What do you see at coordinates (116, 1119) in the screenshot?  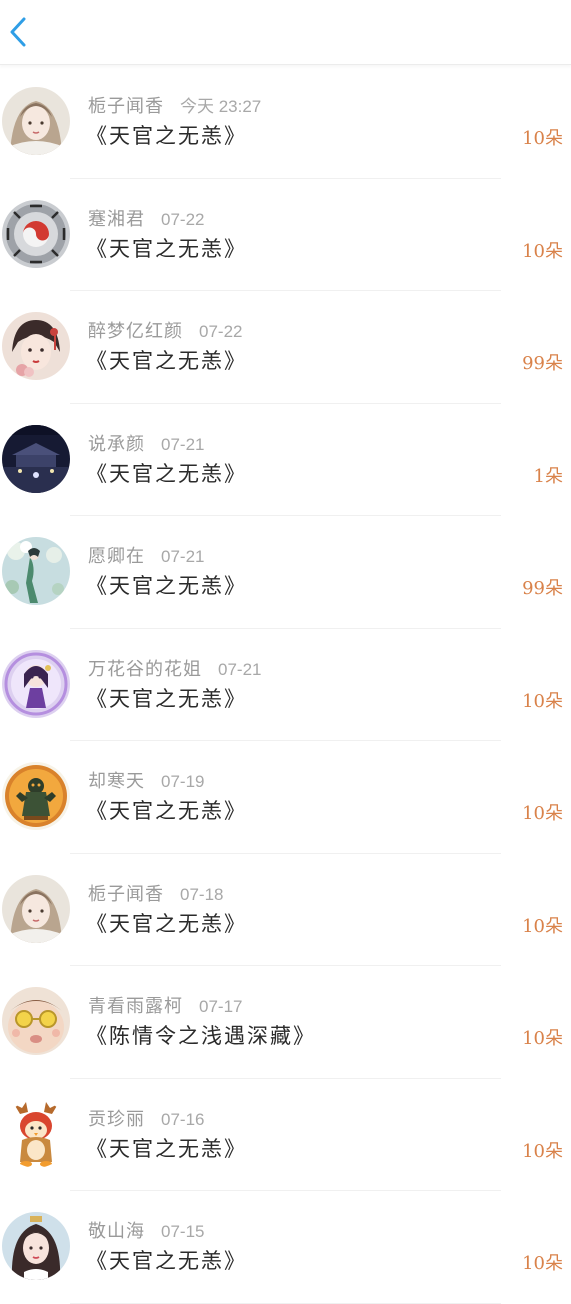 I see `sender-name: 贡珍丽` at bounding box center [116, 1119].